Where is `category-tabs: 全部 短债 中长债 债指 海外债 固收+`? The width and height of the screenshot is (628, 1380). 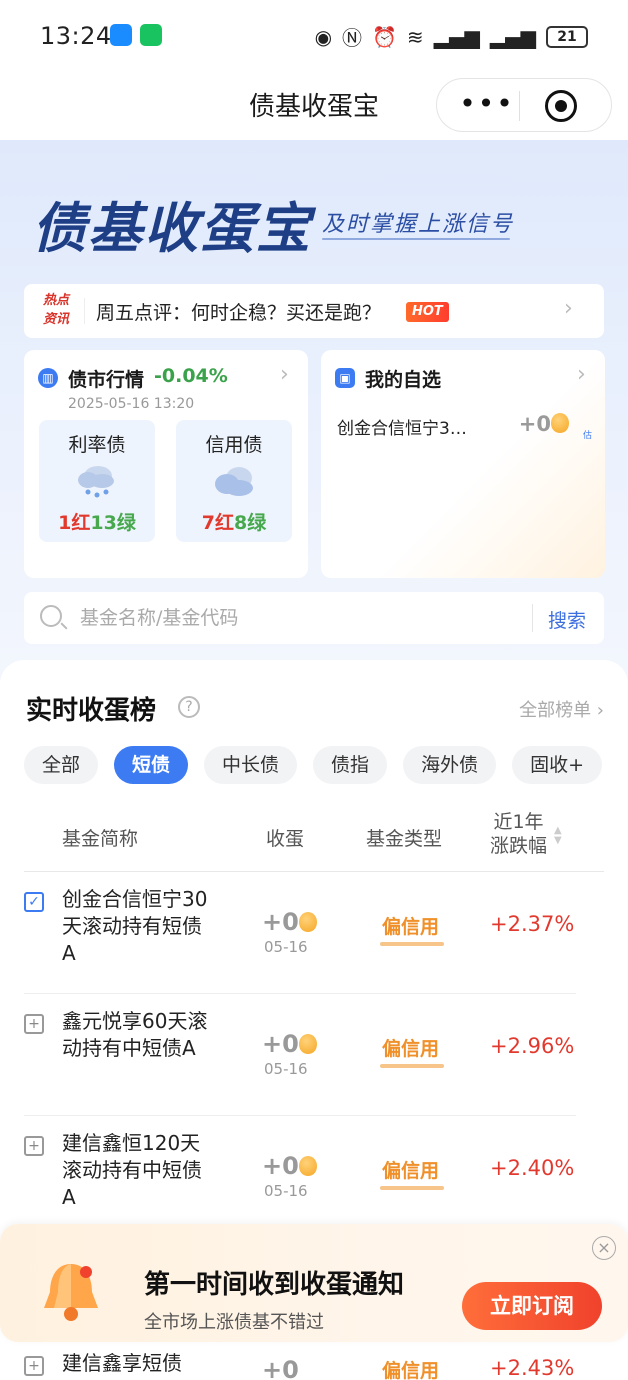
category-tabs: 全部 短债 中长债 债指 海外债 固收+ is located at coordinates (314, 766).